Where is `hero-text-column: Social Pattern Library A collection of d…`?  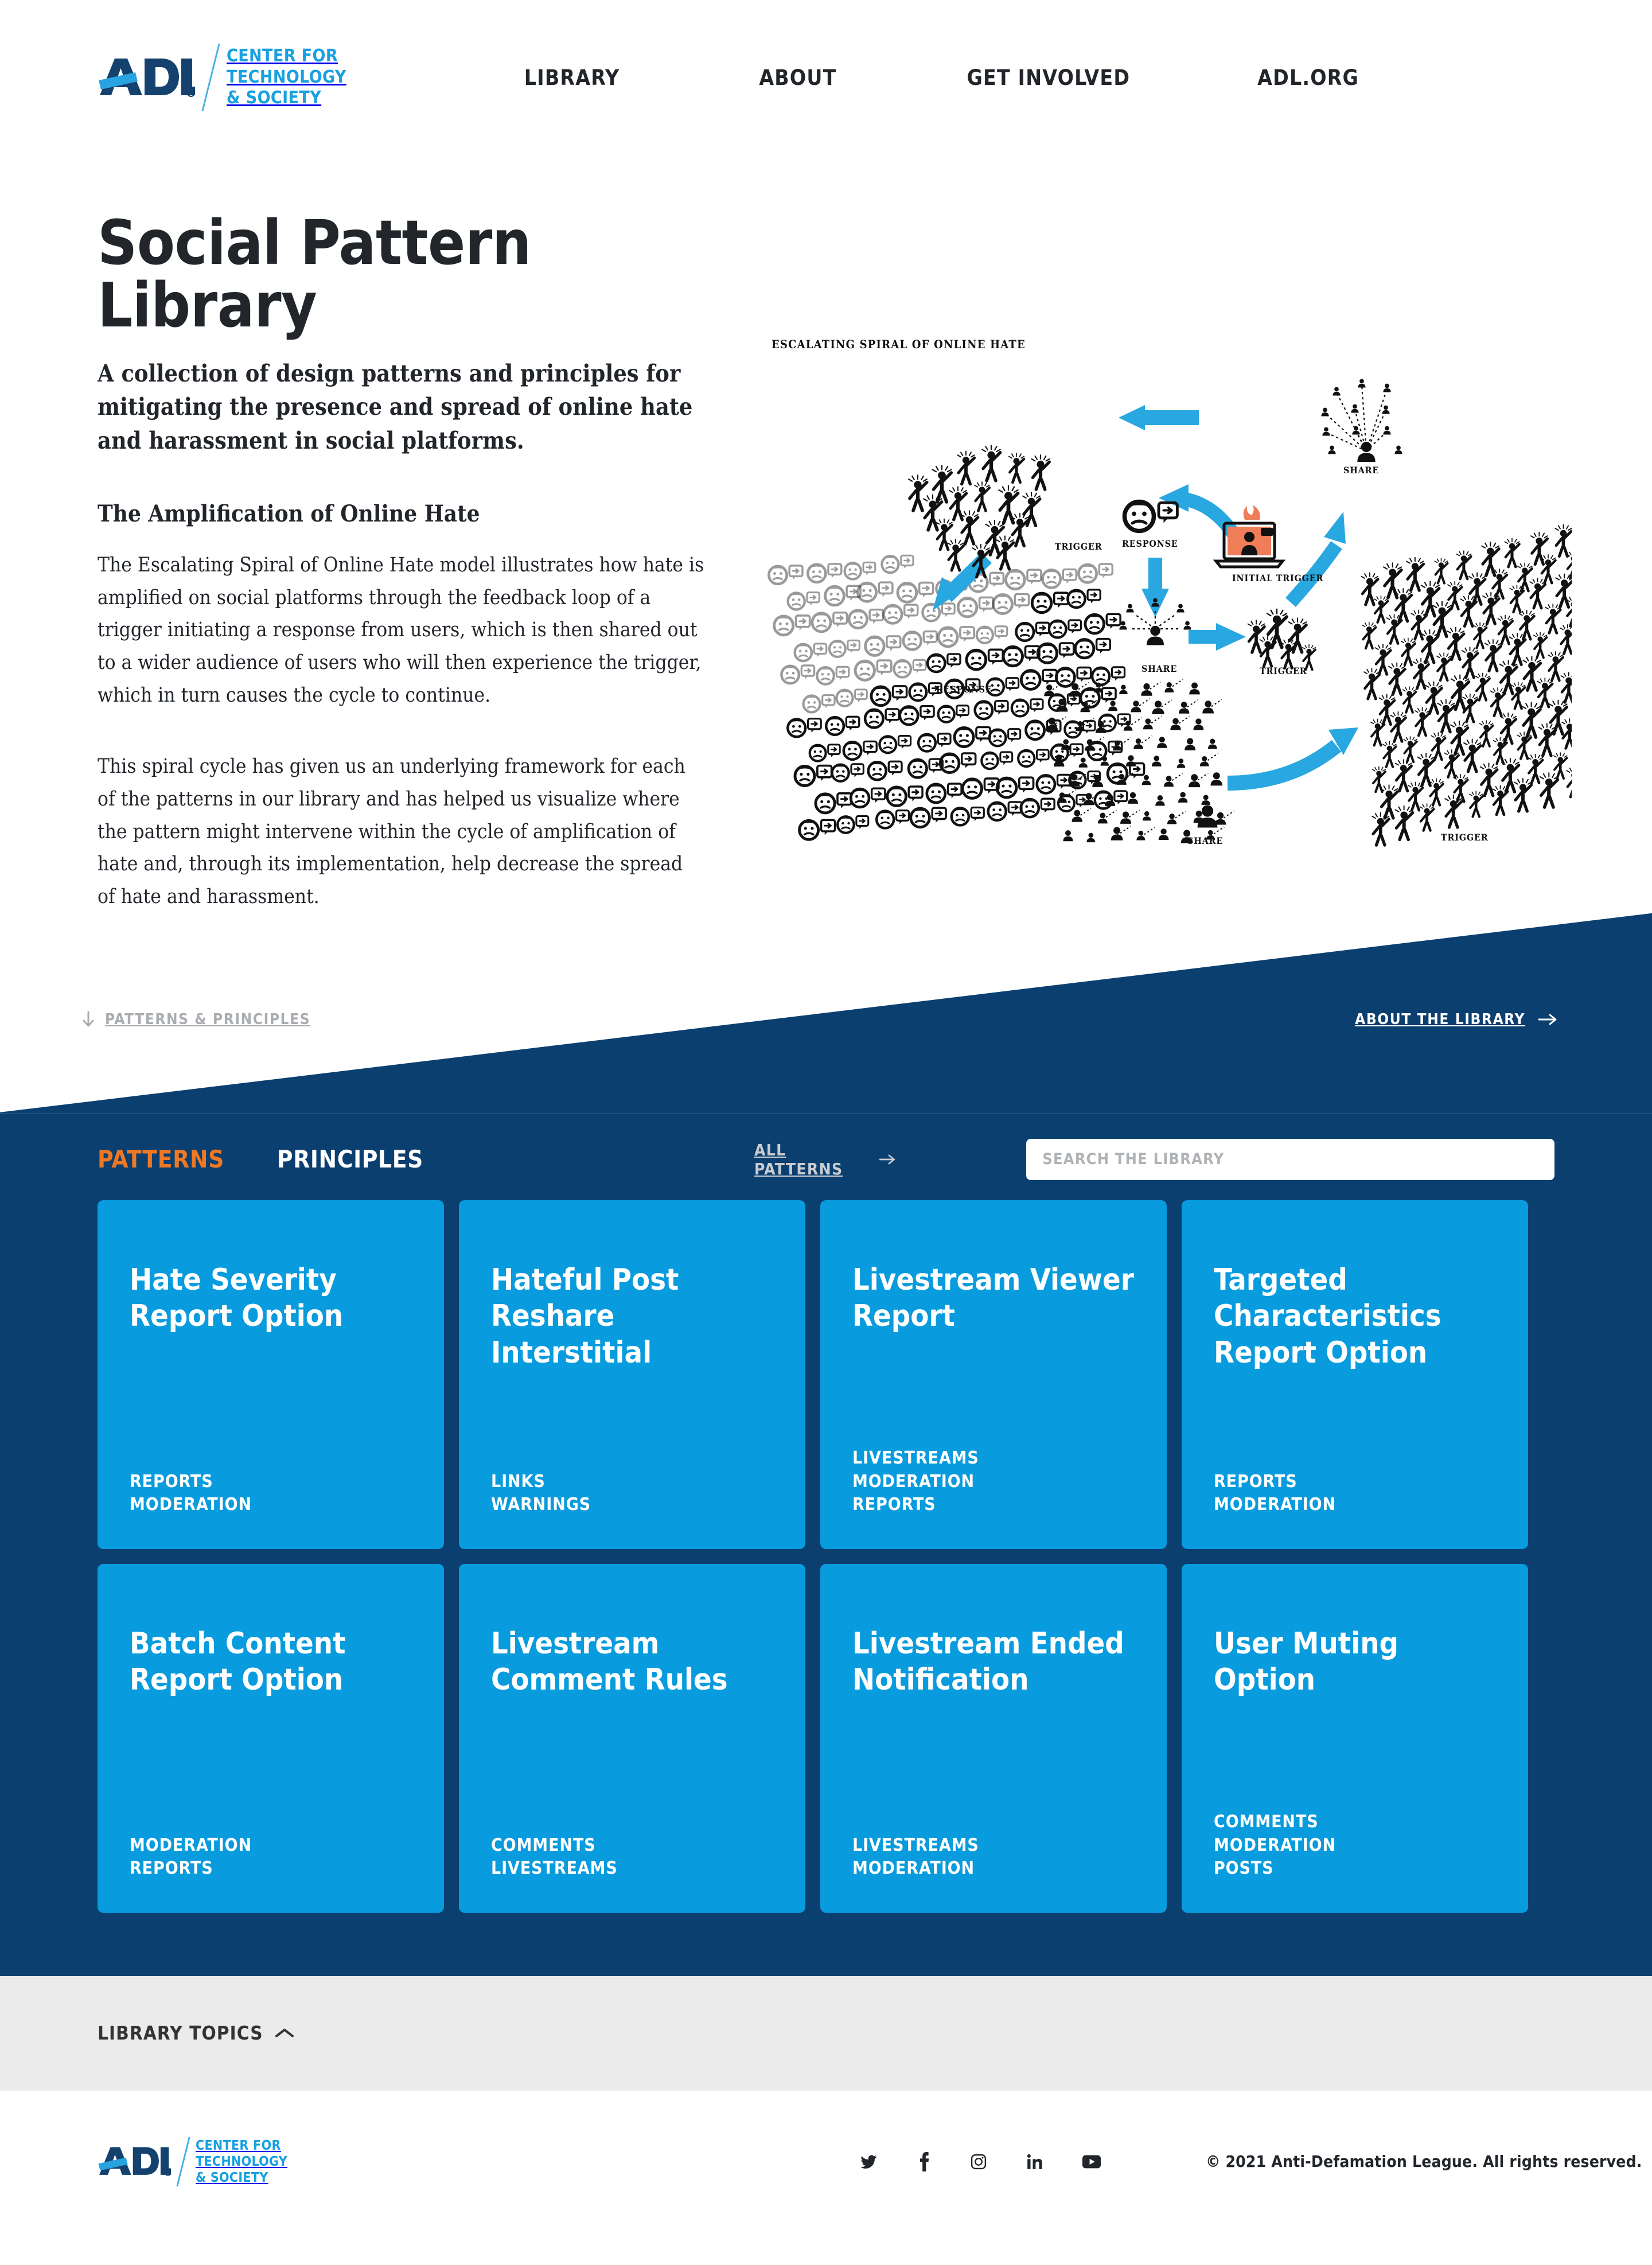 hero-text-column: Social Pattern Library A collection of d… is located at coordinates (422, 534).